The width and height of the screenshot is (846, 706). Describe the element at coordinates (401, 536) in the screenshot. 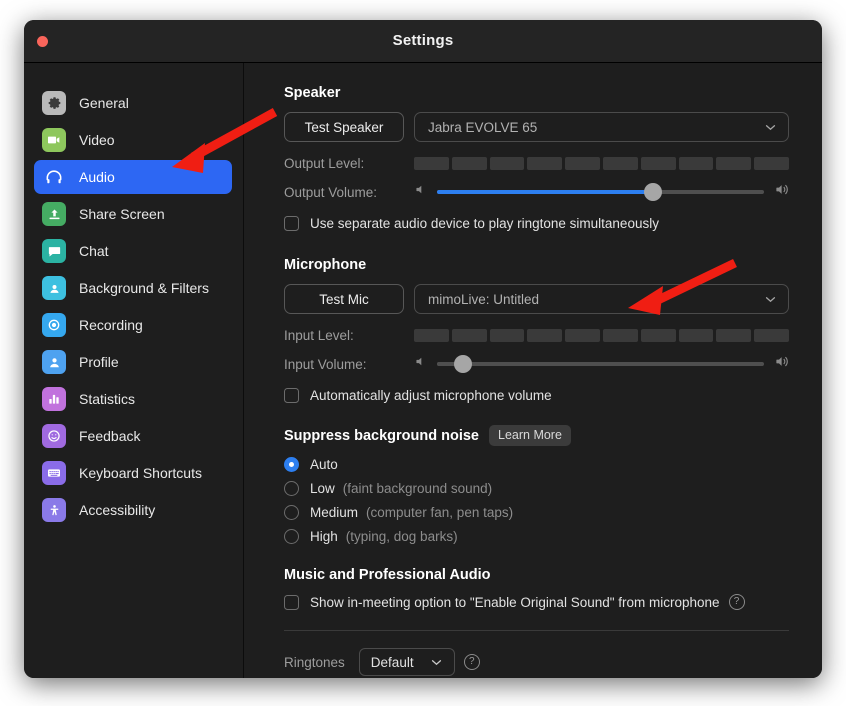

I see `radio-hint: (typing, dog barks)` at that location.